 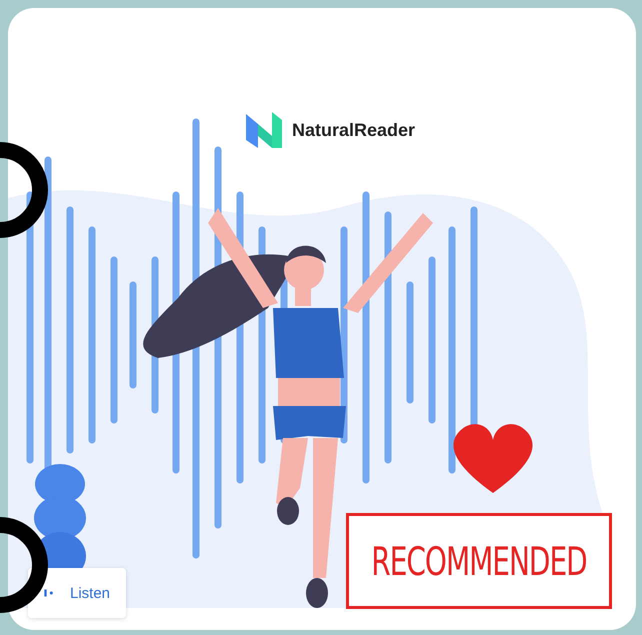 I want to click on brand-name: NaturalReader, so click(x=354, y=130).